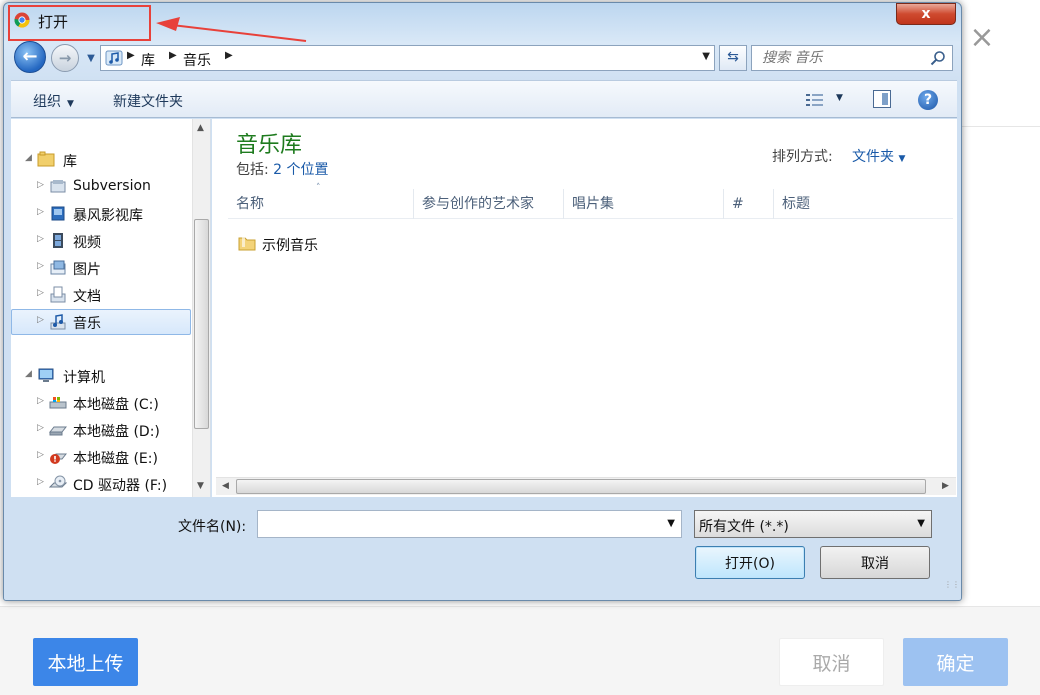 This screenshot has height=695, width=1040. I want to click on nav-item-drive-d: ▷ 本地磁盘 (D:), so click(101, 430).